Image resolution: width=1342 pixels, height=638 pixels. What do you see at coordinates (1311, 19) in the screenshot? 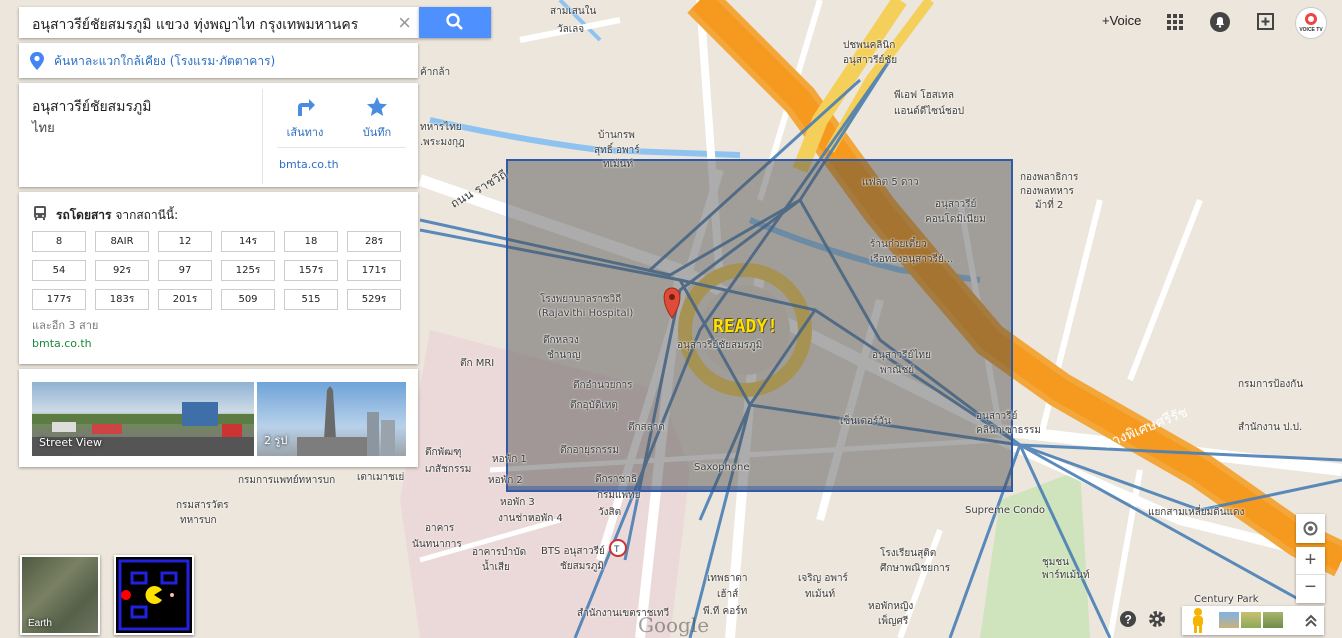
I see `voice-tv-logo-icon` at bounding box center [1311, 19].